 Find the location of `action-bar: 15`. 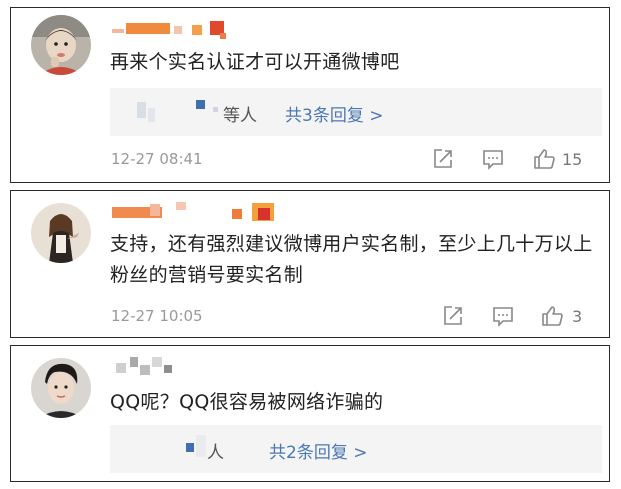

action-bar: 15 is located at coordinates (510, 159).